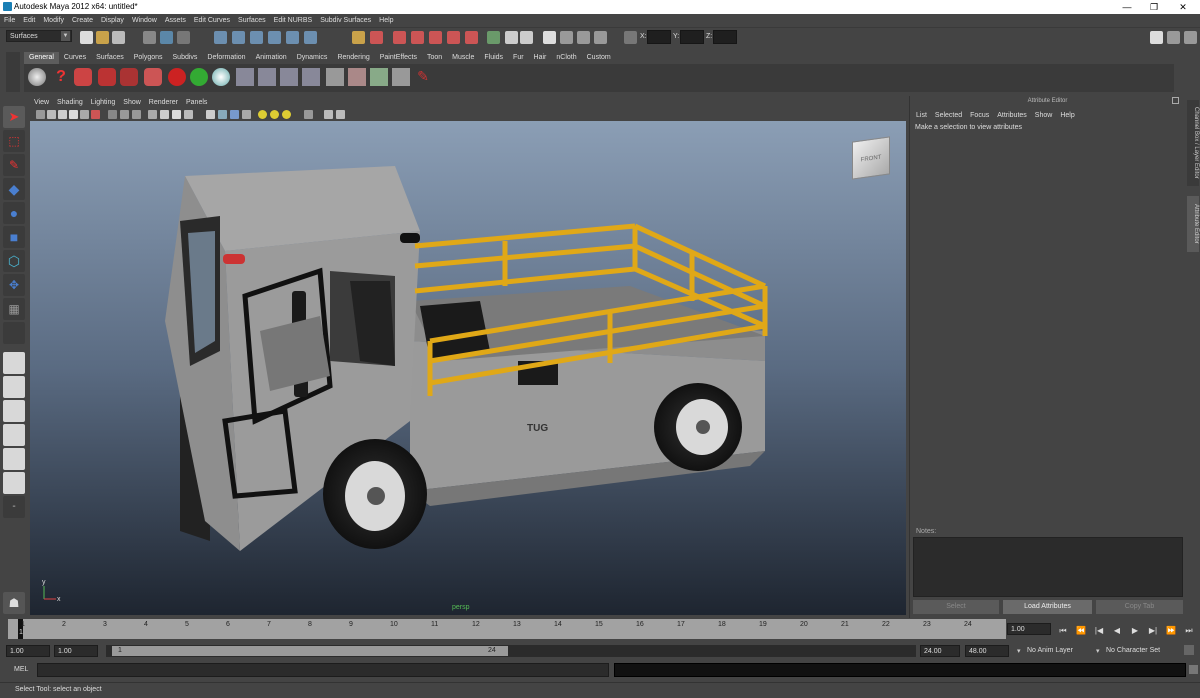 This screenshot has height=698, width=1200. What do you see at coordinates (148, 58) in the screenshot?
I see `tab-polygons: Polygons` at bounding box center [148, 58].